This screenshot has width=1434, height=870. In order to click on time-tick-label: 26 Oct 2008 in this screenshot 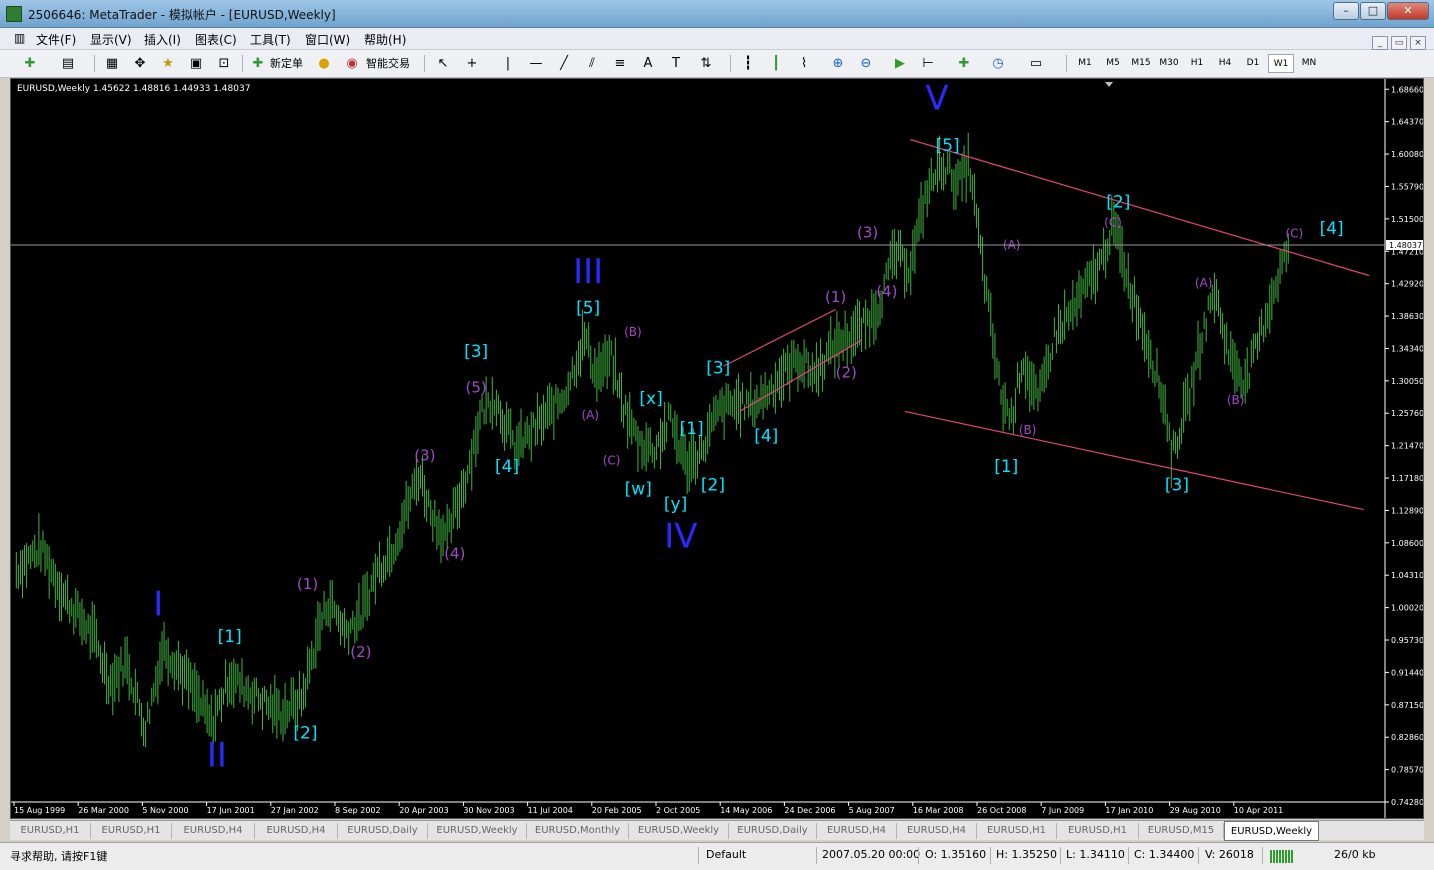, I will do `click(1001, 810)`.